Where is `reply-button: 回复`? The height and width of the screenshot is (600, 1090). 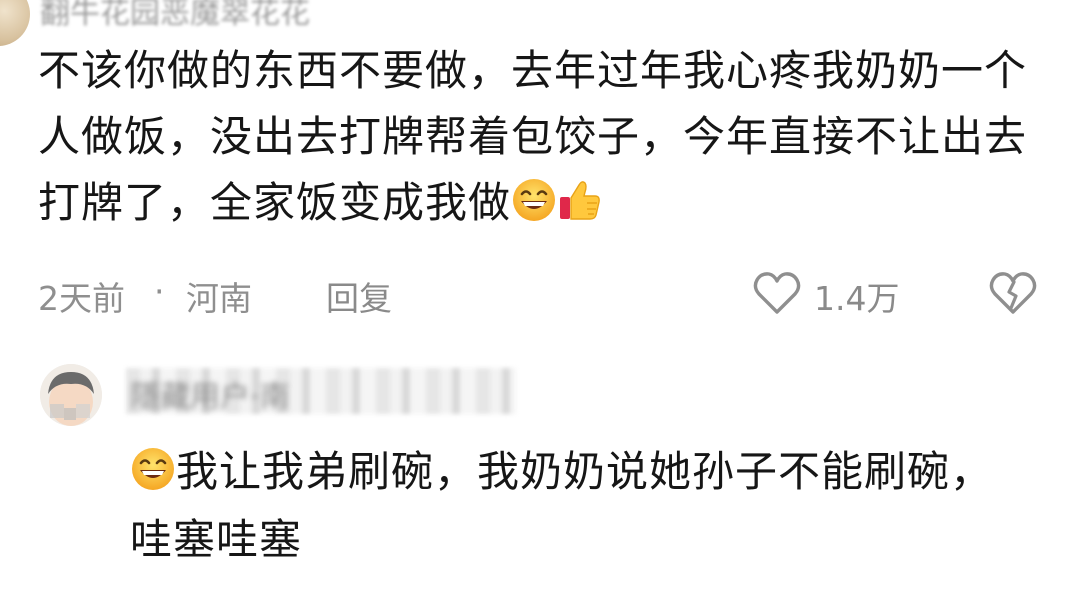 reply-button: 回复 is located at coordinates (359, 296).